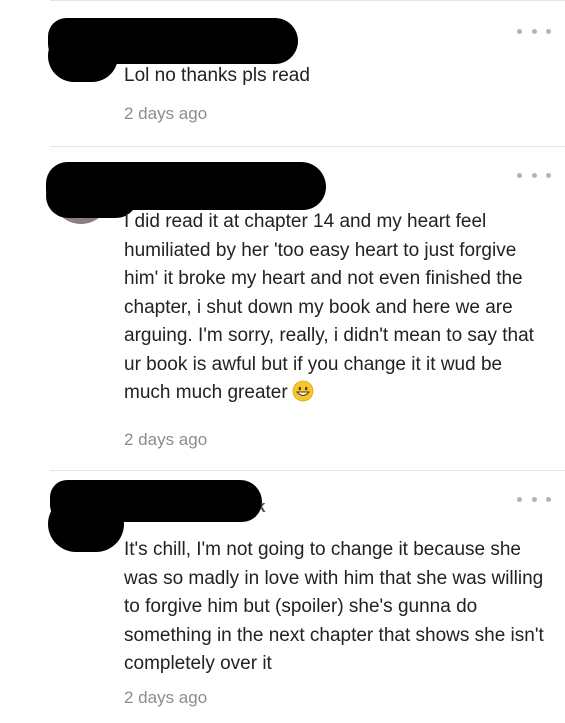 The height and width of the screenshot is (723, 565). What do you see at coordinates (217, 75) in the screenshot?
I see `comment-text: Lol no thanks pls read` at bounding box center [217, 75].